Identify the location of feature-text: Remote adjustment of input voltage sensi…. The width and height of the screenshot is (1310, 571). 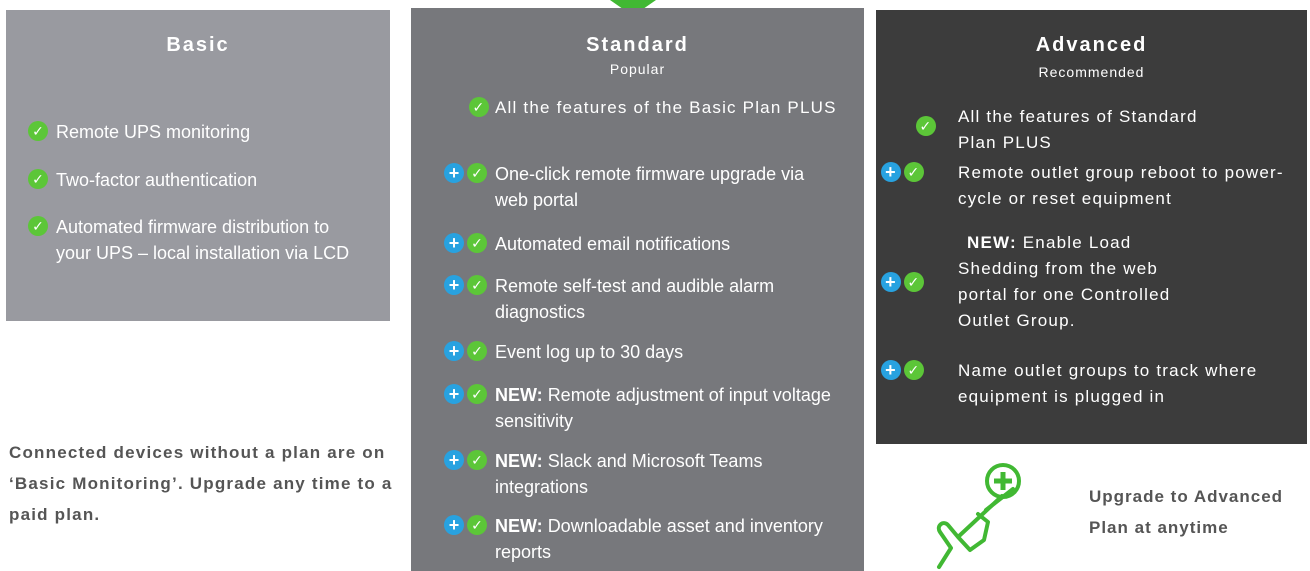
(663, 408).